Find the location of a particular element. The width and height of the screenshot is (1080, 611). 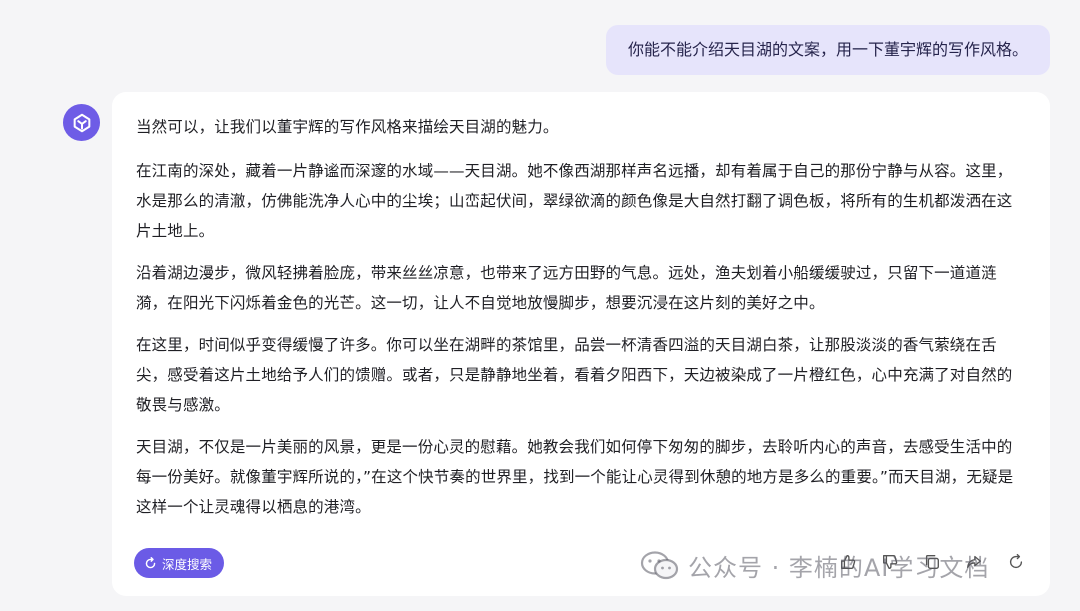

share-button is located at coordinates (974, 562).